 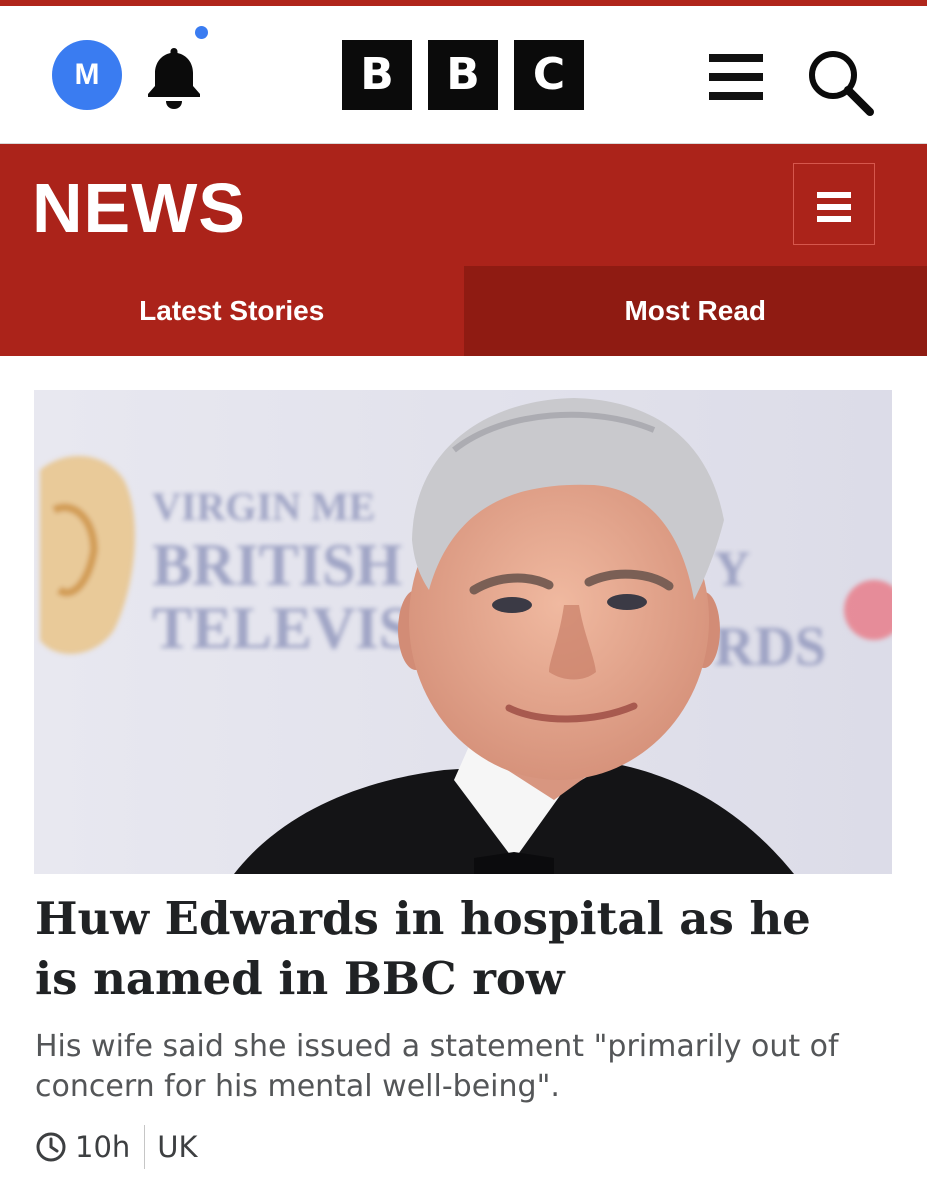 I want to click on backdrop-text: VIRGIN ME, so click(x=263, y=506).